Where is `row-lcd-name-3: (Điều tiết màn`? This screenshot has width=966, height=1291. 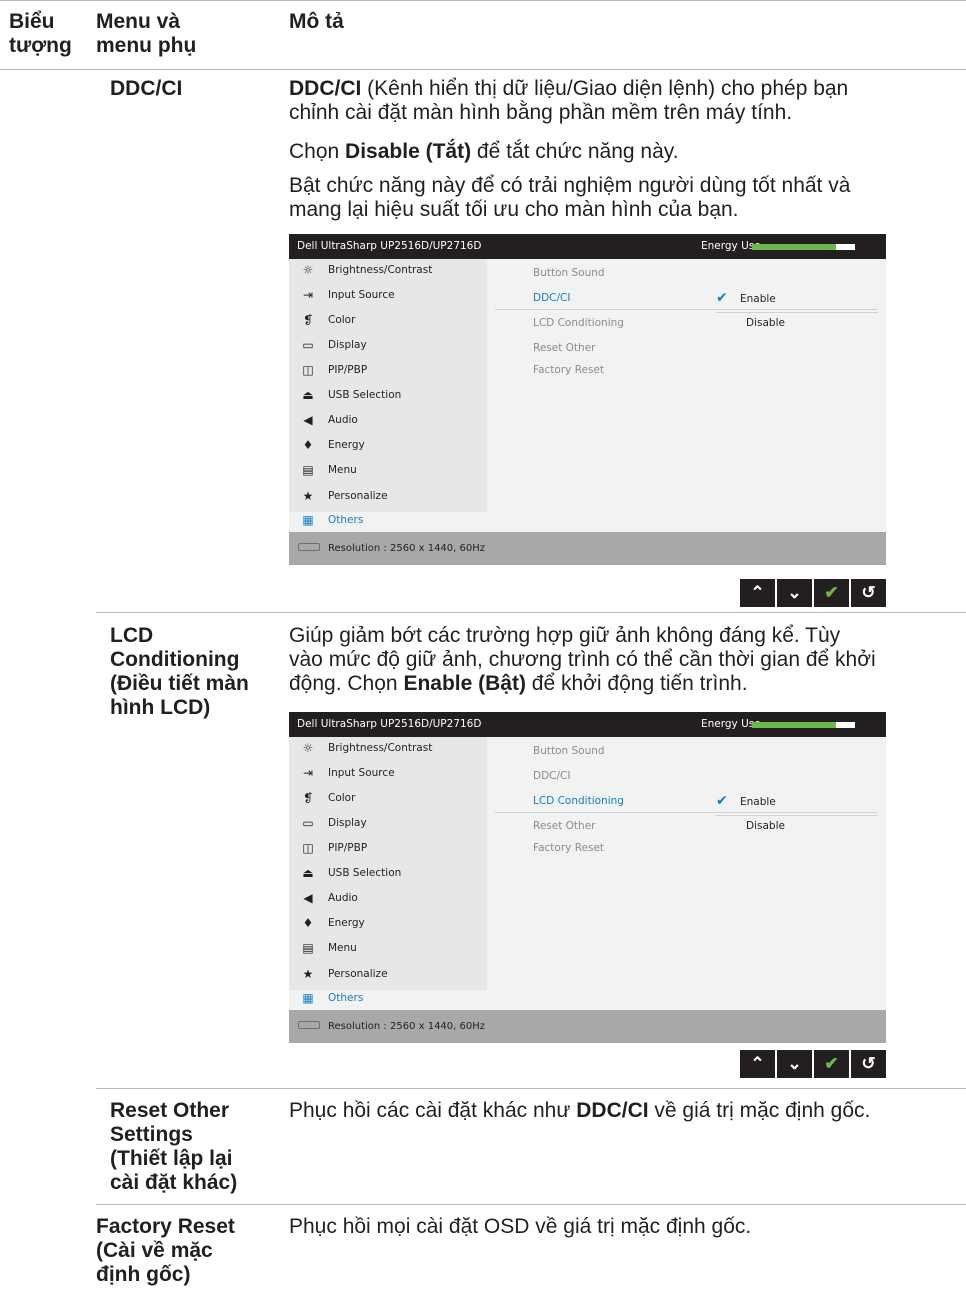 row-lcd-name-3: (Điều tiết màn is located at coordinates (179, 683).